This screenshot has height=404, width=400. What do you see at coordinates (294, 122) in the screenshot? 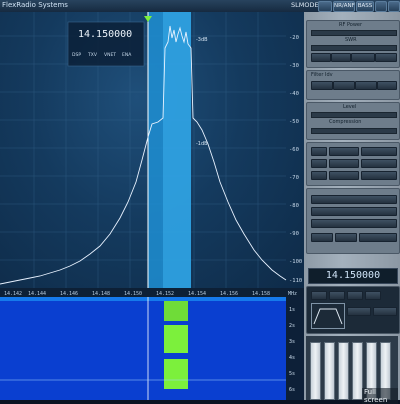
I see `db-tick: -50` at bounding box center [294, 122].